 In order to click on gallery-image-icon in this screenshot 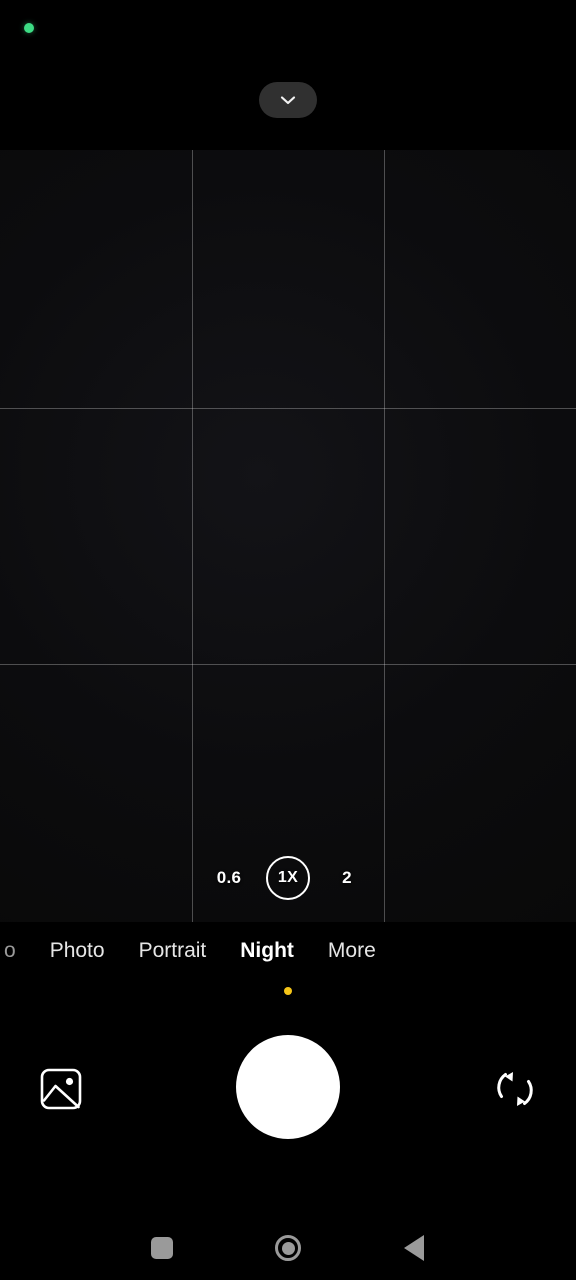, I will do `click(61, 1091)`.